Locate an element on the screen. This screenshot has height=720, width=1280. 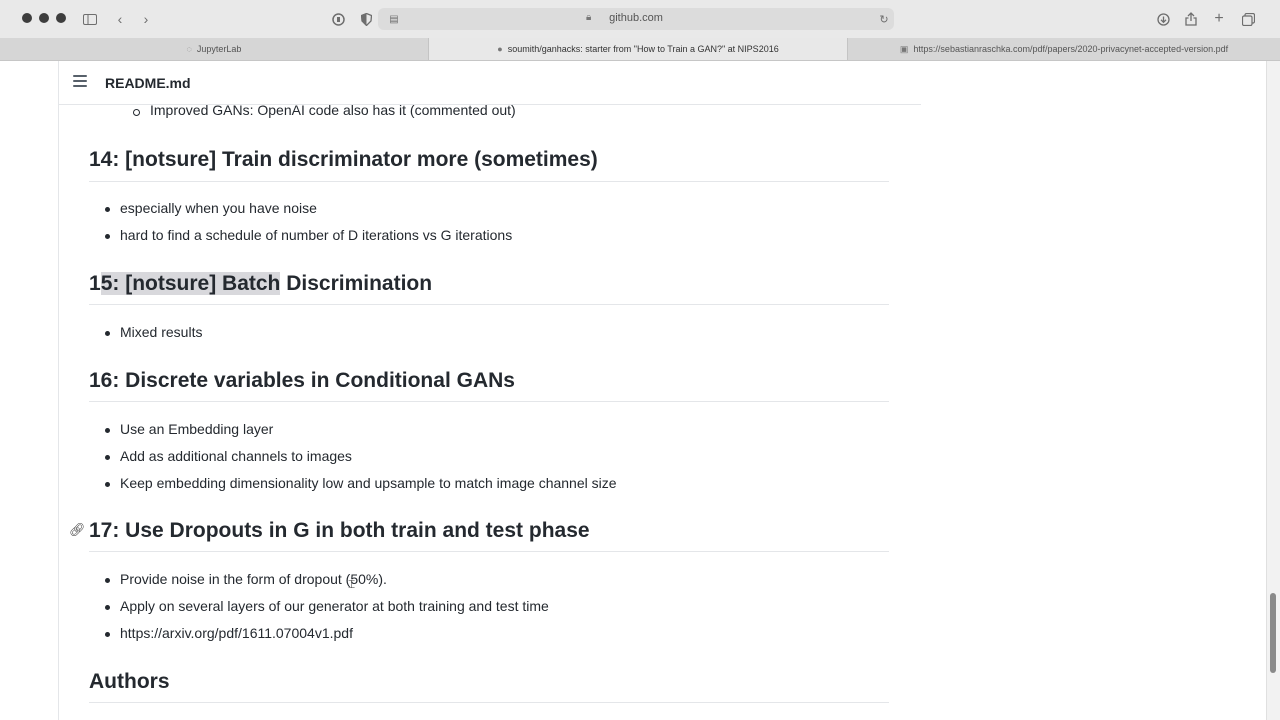
readme-title: README.md is located at coordinates (148, 83).